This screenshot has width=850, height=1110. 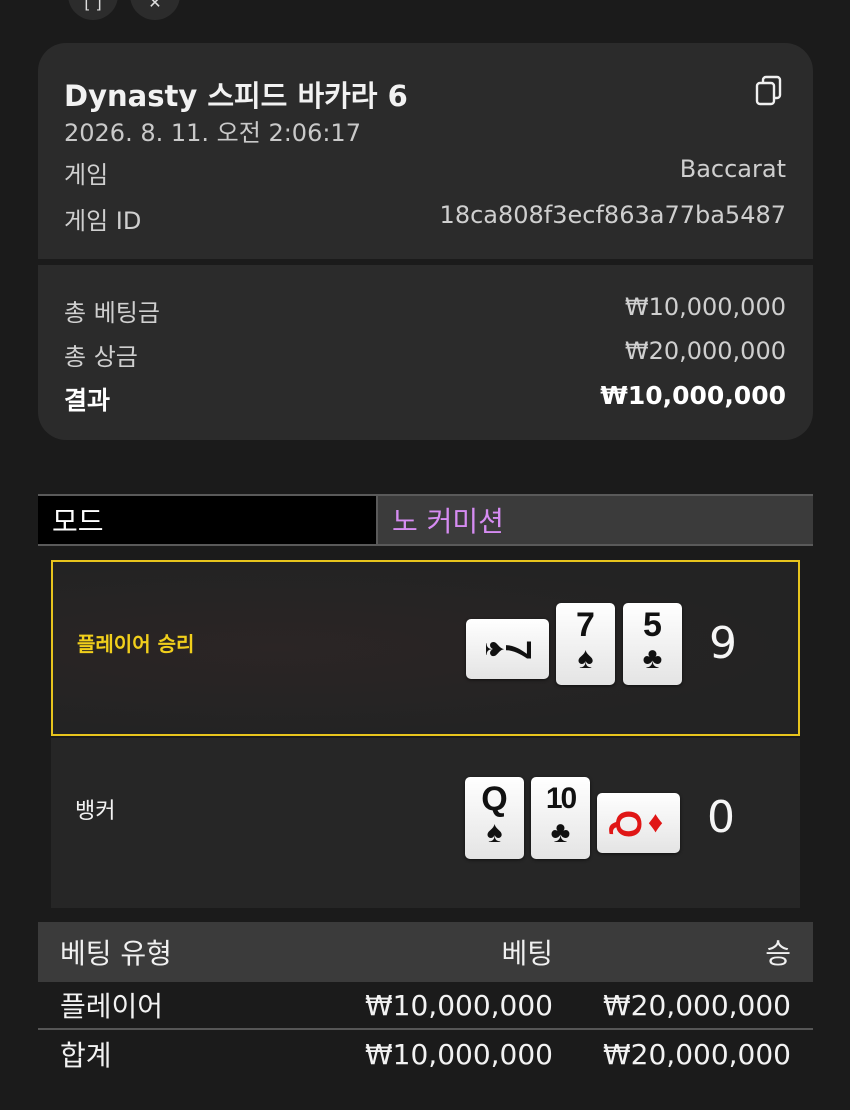 What do you see at coordinates (613, 218) in the screenshot?
I see `game-id-value: 18ca808f3ecf863a77ba5487` at bounding box center [613, 218].